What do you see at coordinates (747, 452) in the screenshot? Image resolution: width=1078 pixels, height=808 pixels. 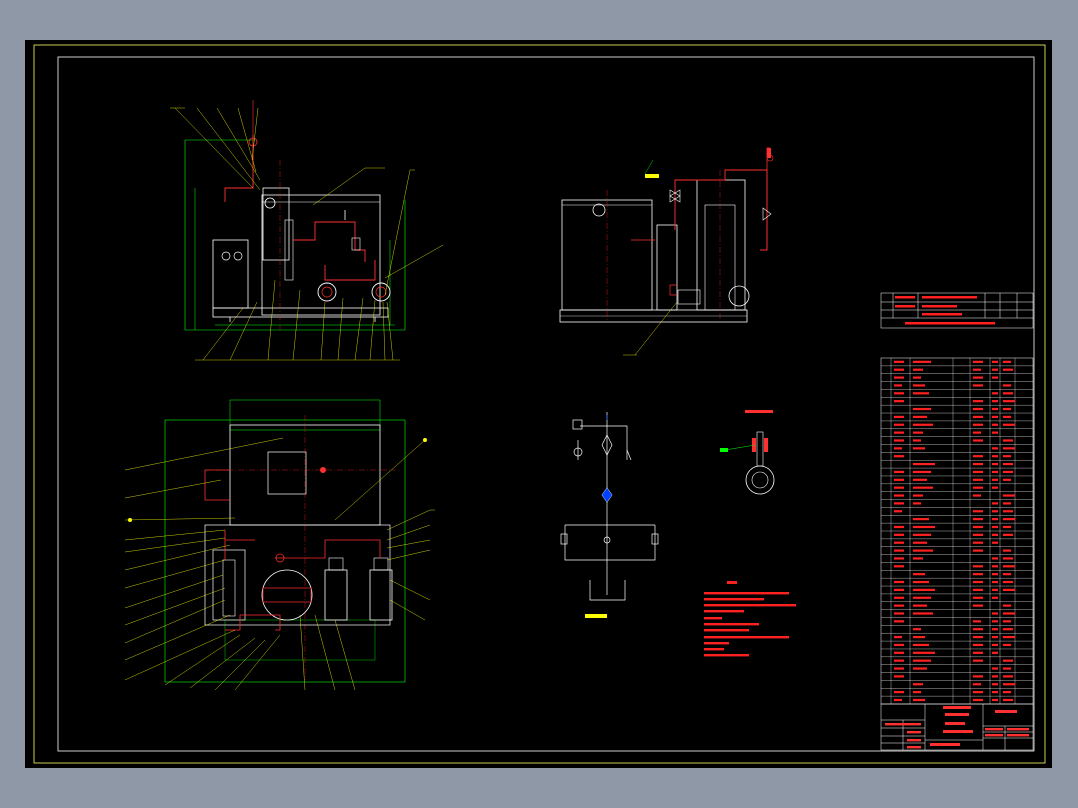 I see `detail-view` at bounding box center [747, 452].